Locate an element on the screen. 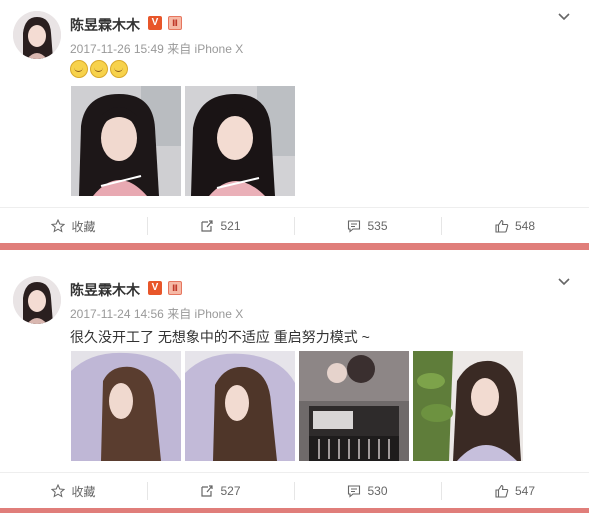  post-gap is located at coordinates (294, 257).